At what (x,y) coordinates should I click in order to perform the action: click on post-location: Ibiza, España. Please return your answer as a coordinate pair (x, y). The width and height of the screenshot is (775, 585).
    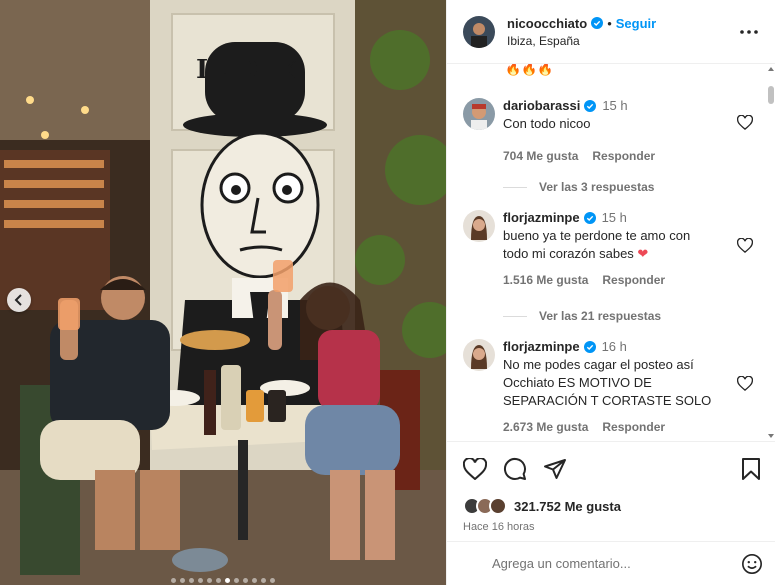
    Looking at the image, I should click on (622, 41).